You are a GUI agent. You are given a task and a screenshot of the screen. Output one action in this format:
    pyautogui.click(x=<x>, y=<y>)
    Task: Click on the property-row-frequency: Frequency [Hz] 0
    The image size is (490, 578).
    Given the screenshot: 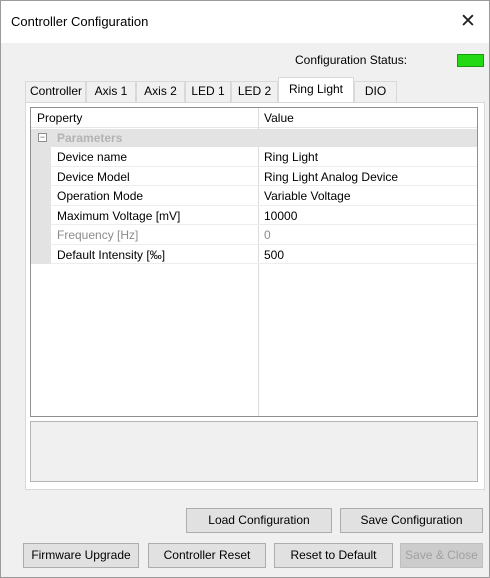 What is the action you would take?
    pyautogui.click(x=264, y=235)
    